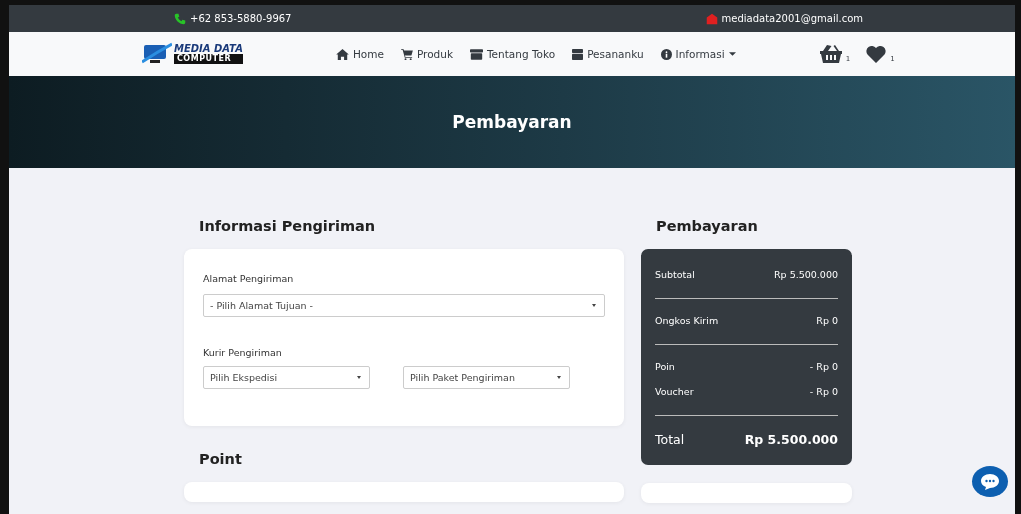 The height and width of the screenshot is (514, 1021). I want to click on chat-bubble-icon, so click(990, 481).